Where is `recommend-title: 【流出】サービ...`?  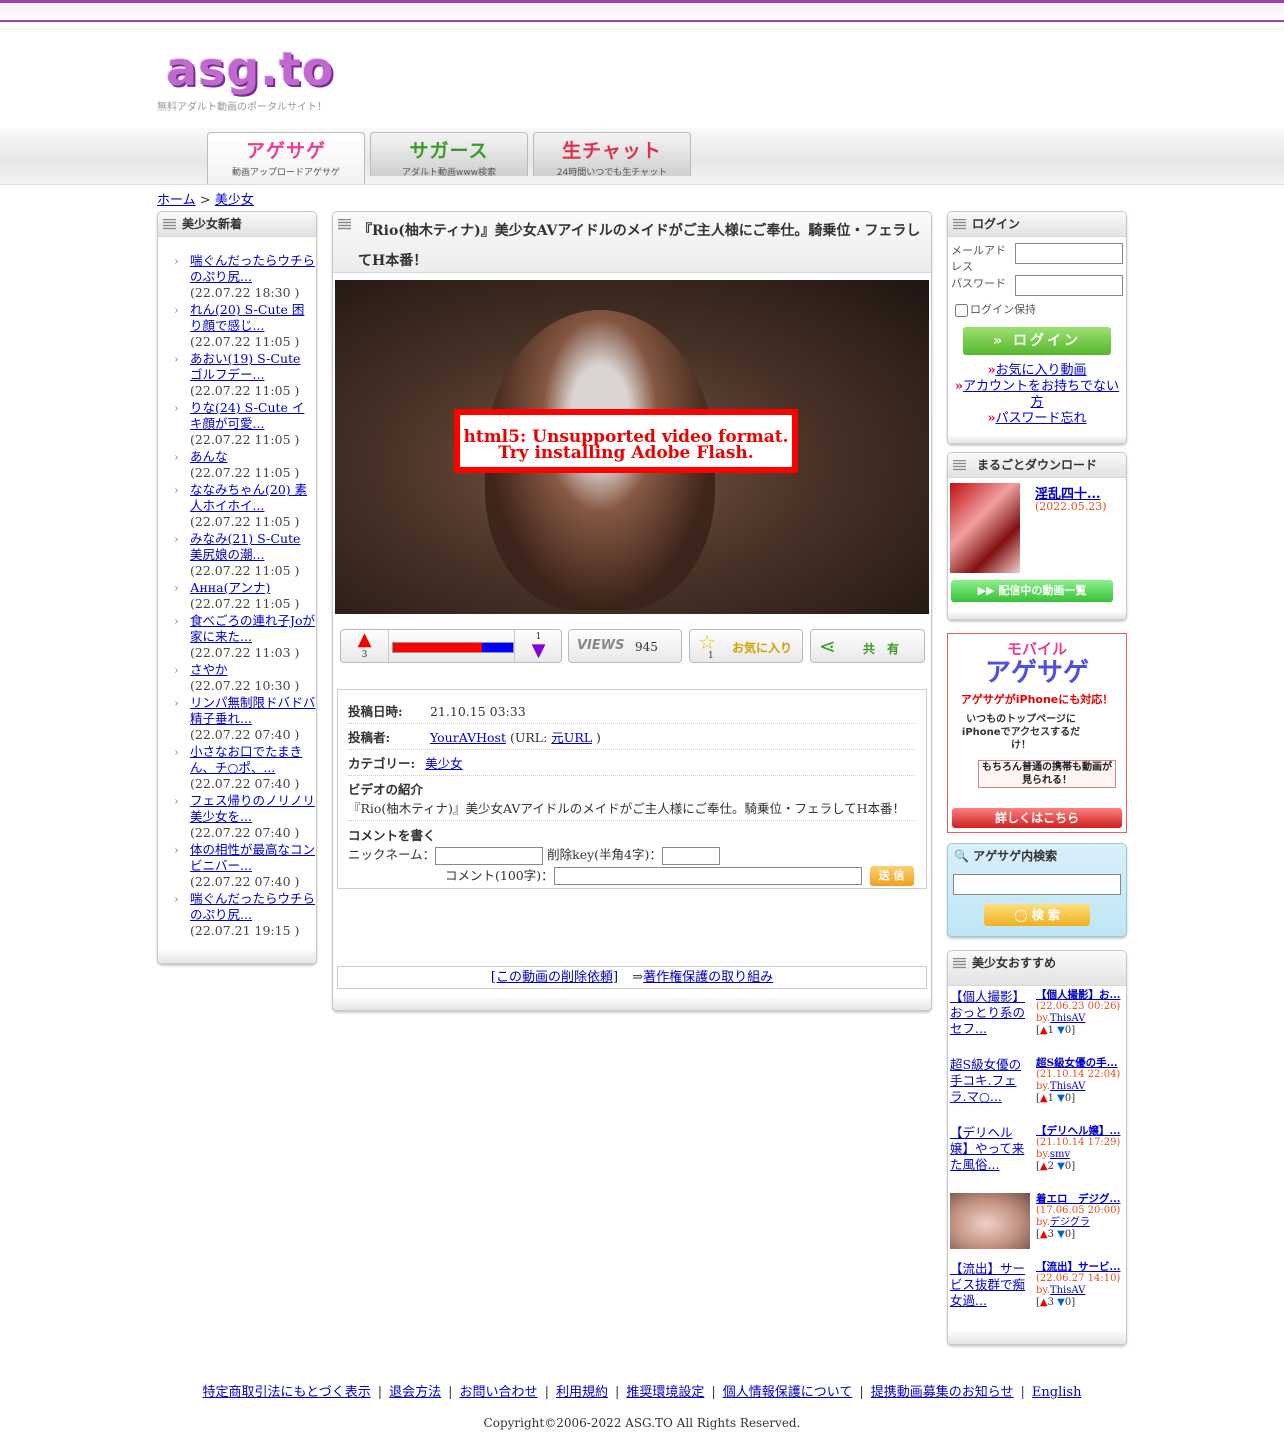 recommend-title: 【流出】サービ... is located at coordinates (1082, 1267).